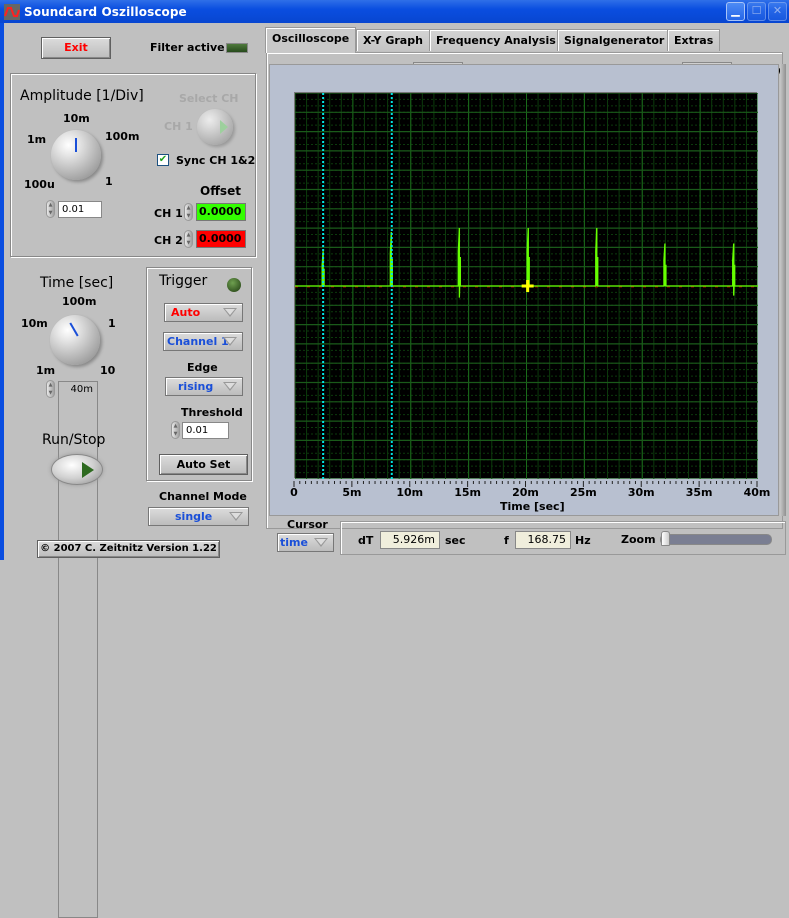 This screenshot has width=789, height=918. I want to click on dt-unit: sec, so click(455, 540).